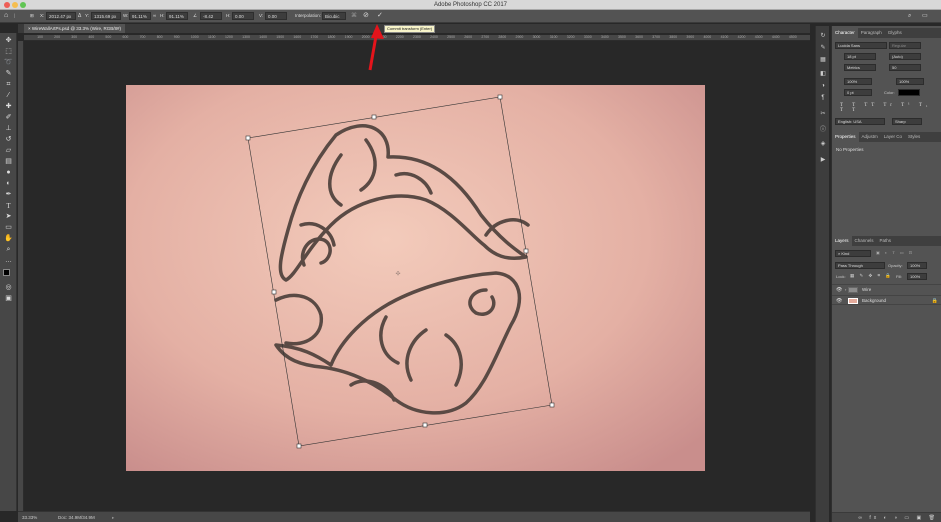 The height and width of the screenshot is (522, 941). Describe the element at coordinates (823, 130) in the screenshot. I see `info-panel-icon: ⓘ` at that location.